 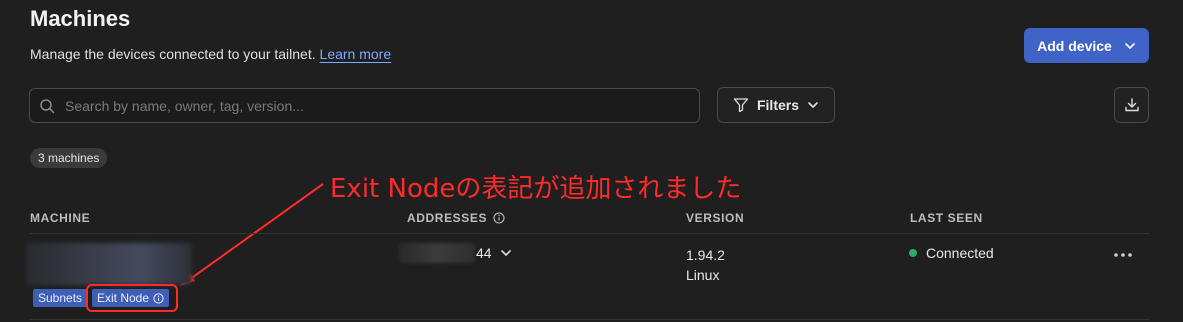 I want to click on filter-icon, so click(x=741, y=105).